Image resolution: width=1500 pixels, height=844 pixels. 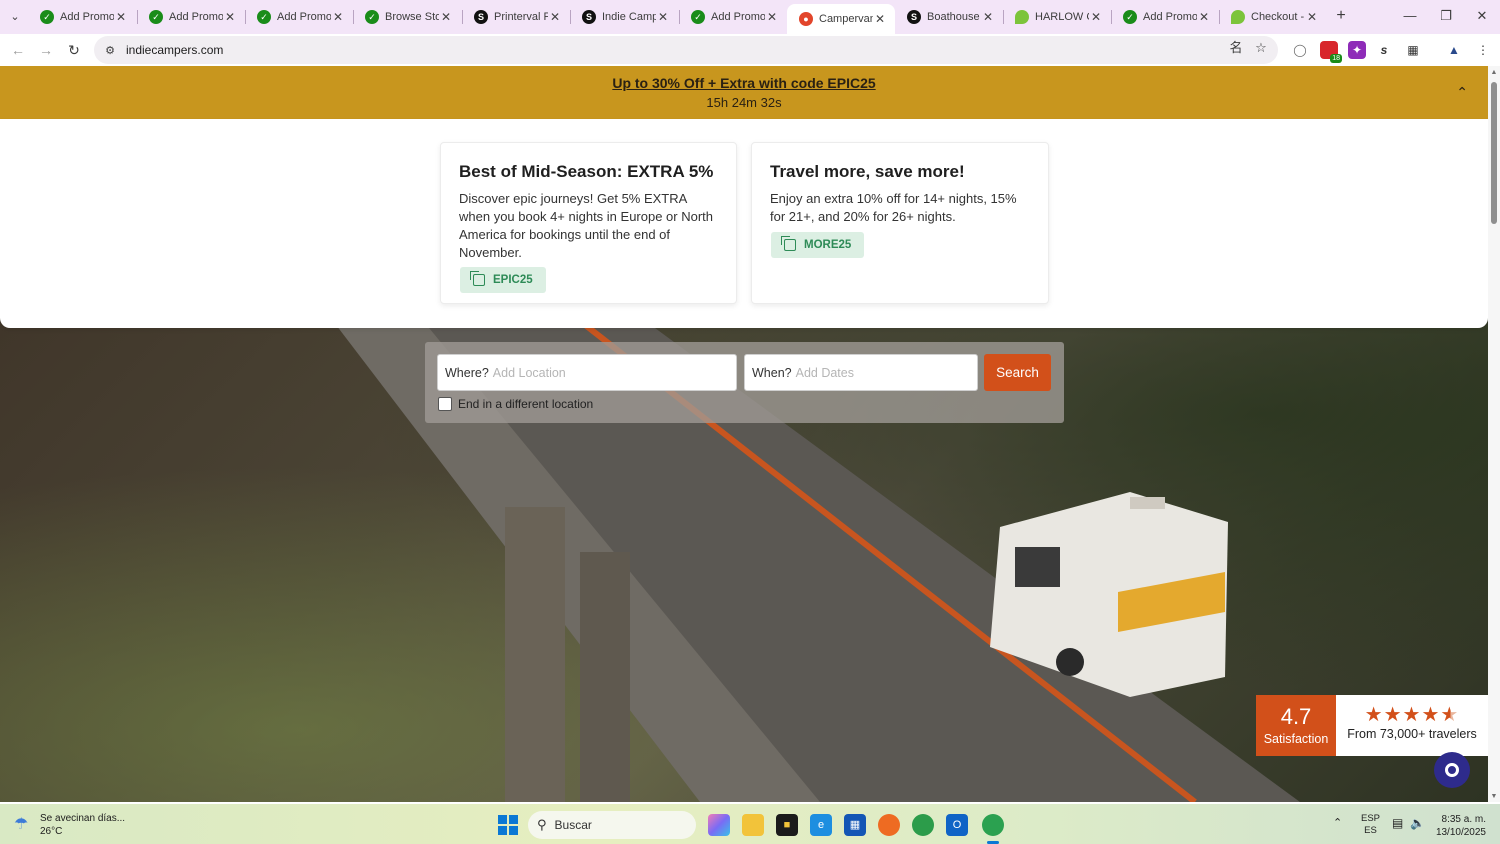 What do you see at coordinates (1413, 50) in the screenshot?
I see `extensions-puzzle-icon: ▦` at bounding box center [1413, 50].